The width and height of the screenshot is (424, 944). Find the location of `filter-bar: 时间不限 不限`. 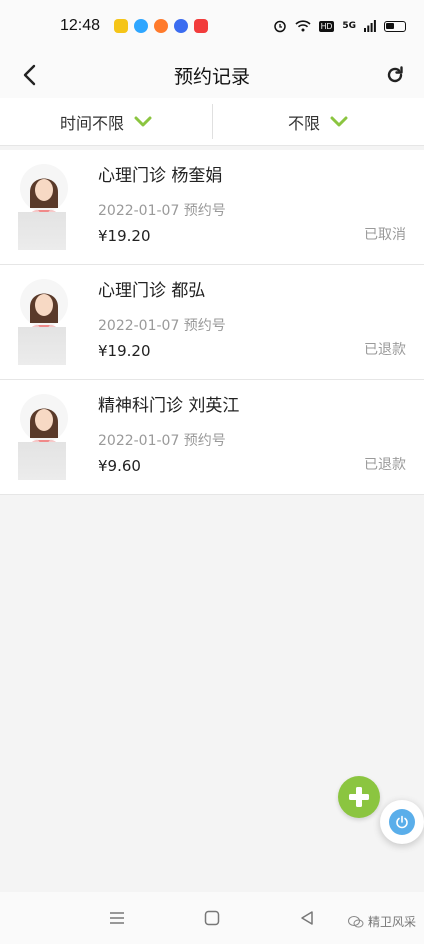

filter-bar: 时间不限 不限 is located at coordinates (212, 122).